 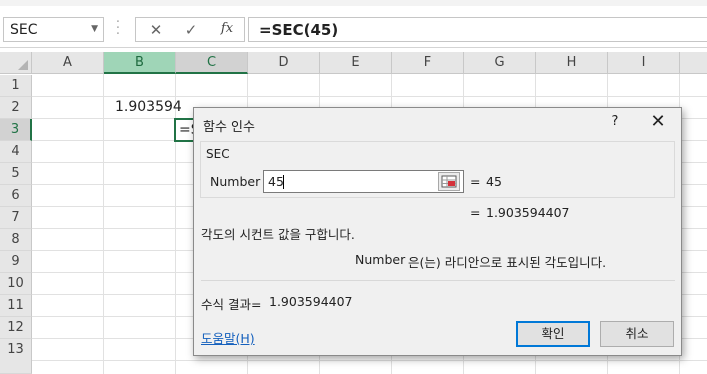 I want to click on formula-result-value: 1.903594407, so click(x=311, y=301).